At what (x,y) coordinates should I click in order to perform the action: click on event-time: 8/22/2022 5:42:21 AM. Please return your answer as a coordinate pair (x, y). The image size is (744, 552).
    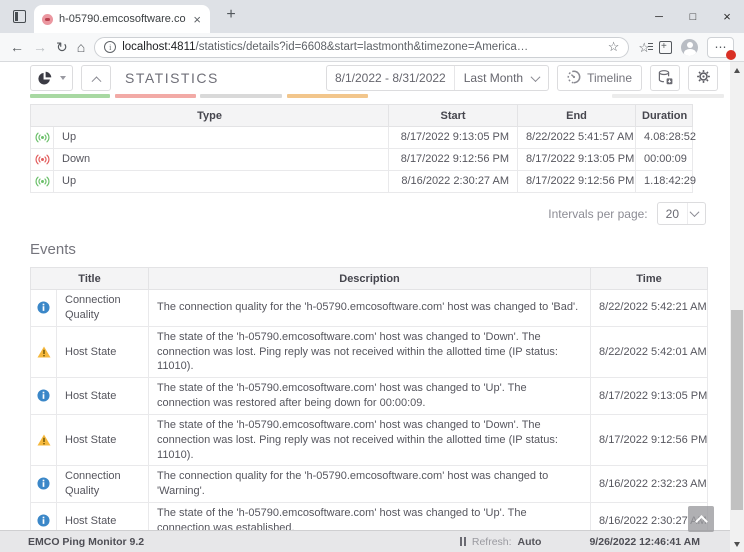
    Looking at the image, I should click on (649, 308).